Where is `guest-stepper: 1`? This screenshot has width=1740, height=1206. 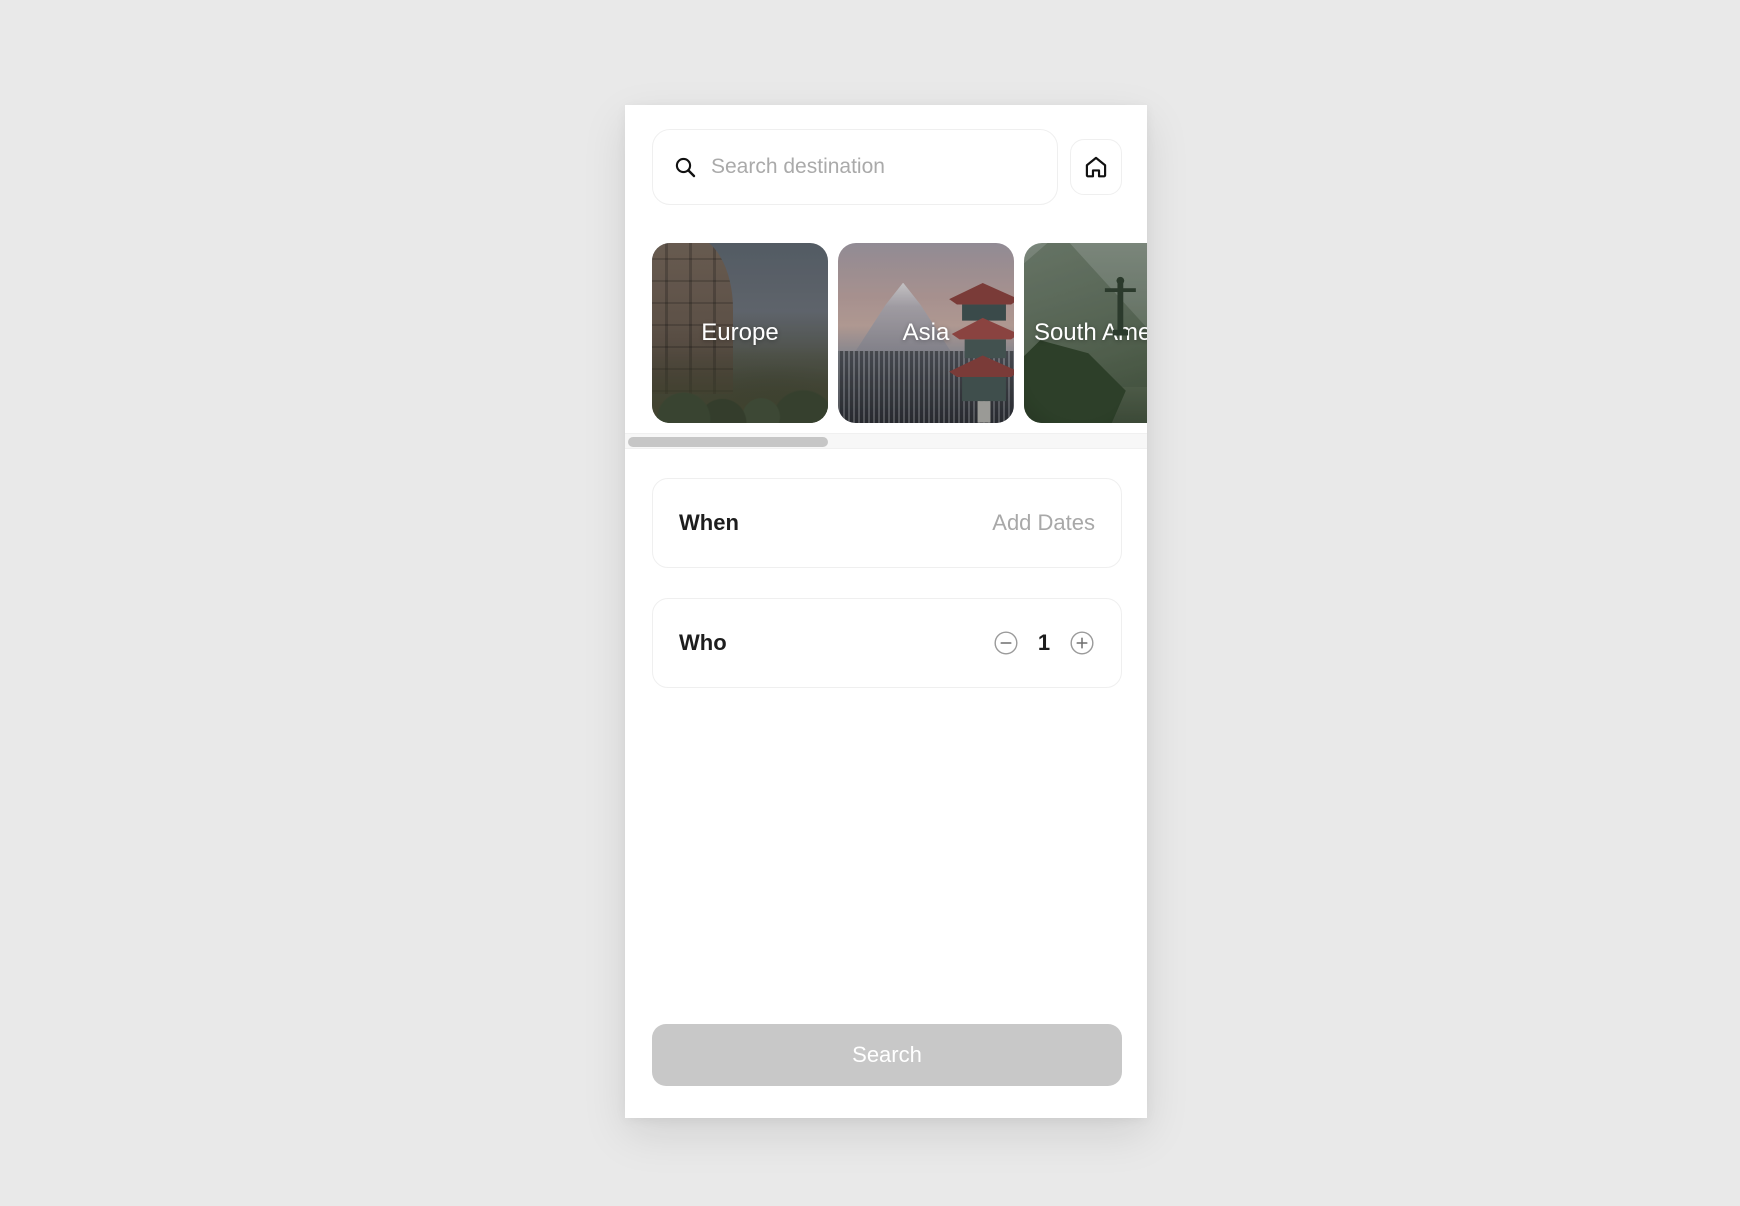
guest-stepper: 1 is located at coordinates (1044, 643).